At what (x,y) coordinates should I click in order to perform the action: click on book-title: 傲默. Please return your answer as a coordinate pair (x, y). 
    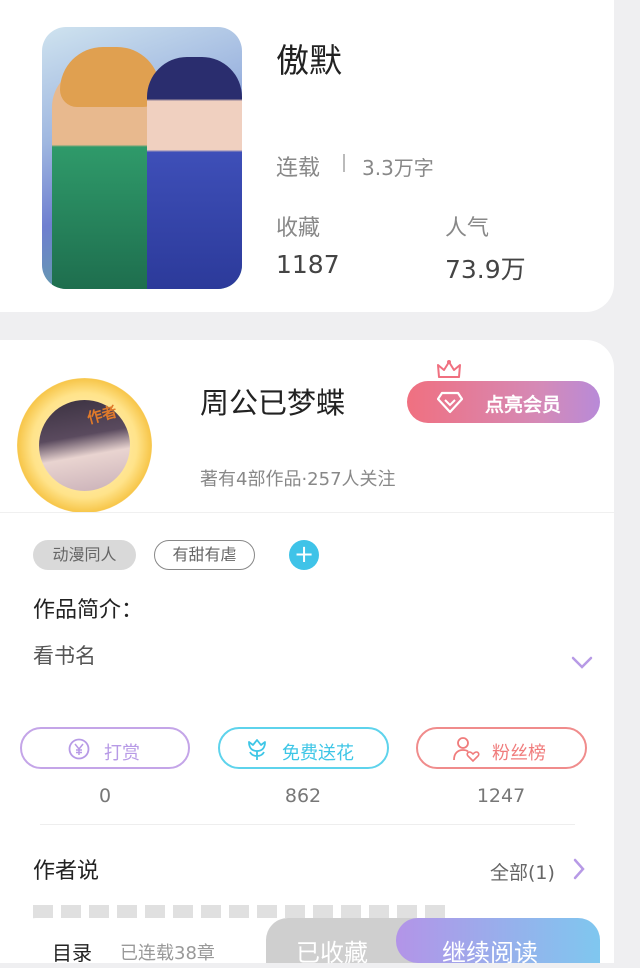
    Looking at the image, I should click on (309, 60).